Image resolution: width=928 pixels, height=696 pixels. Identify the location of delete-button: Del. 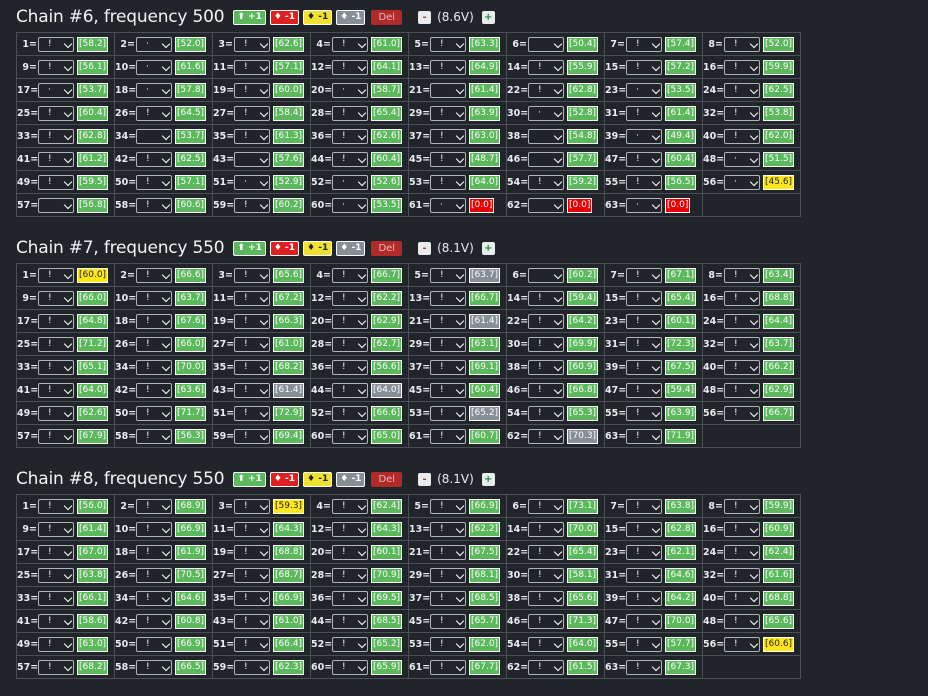
(387, 17).